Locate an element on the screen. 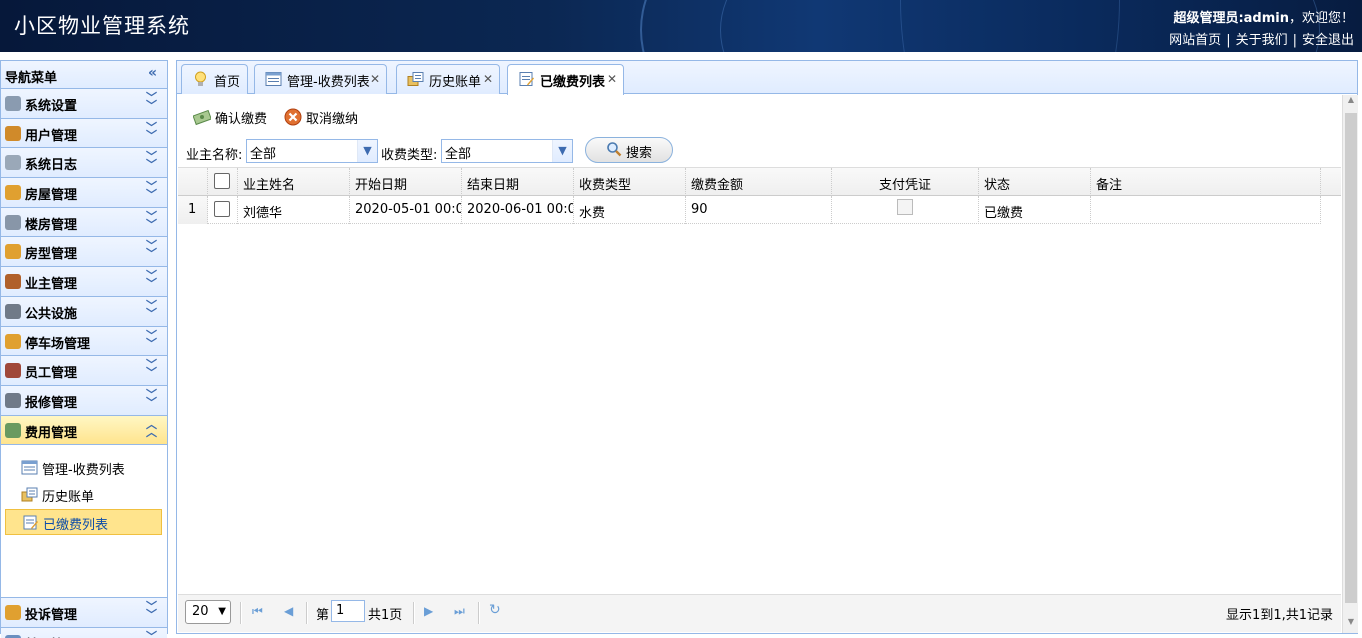 The image size is (1362, 638). top-links: 网站首页 | 关于我们 | 安全退出 is located at coordinates (1261, 40).